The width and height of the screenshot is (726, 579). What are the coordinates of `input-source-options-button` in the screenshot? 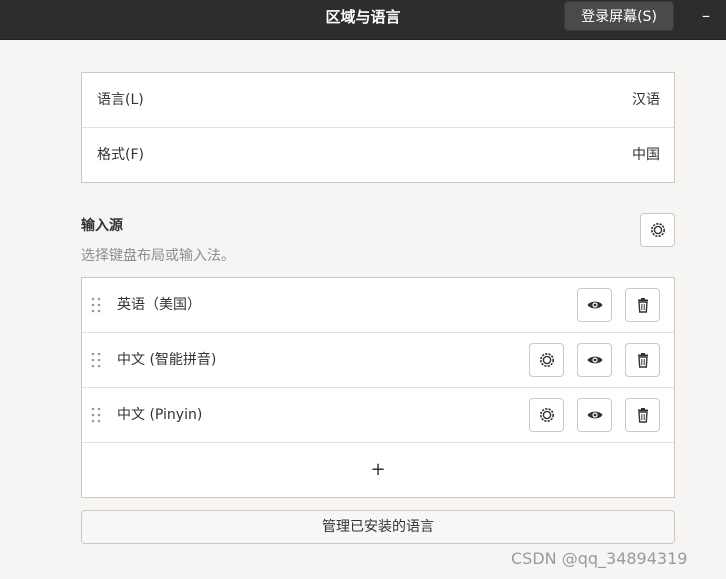 It's located at (657, 230).